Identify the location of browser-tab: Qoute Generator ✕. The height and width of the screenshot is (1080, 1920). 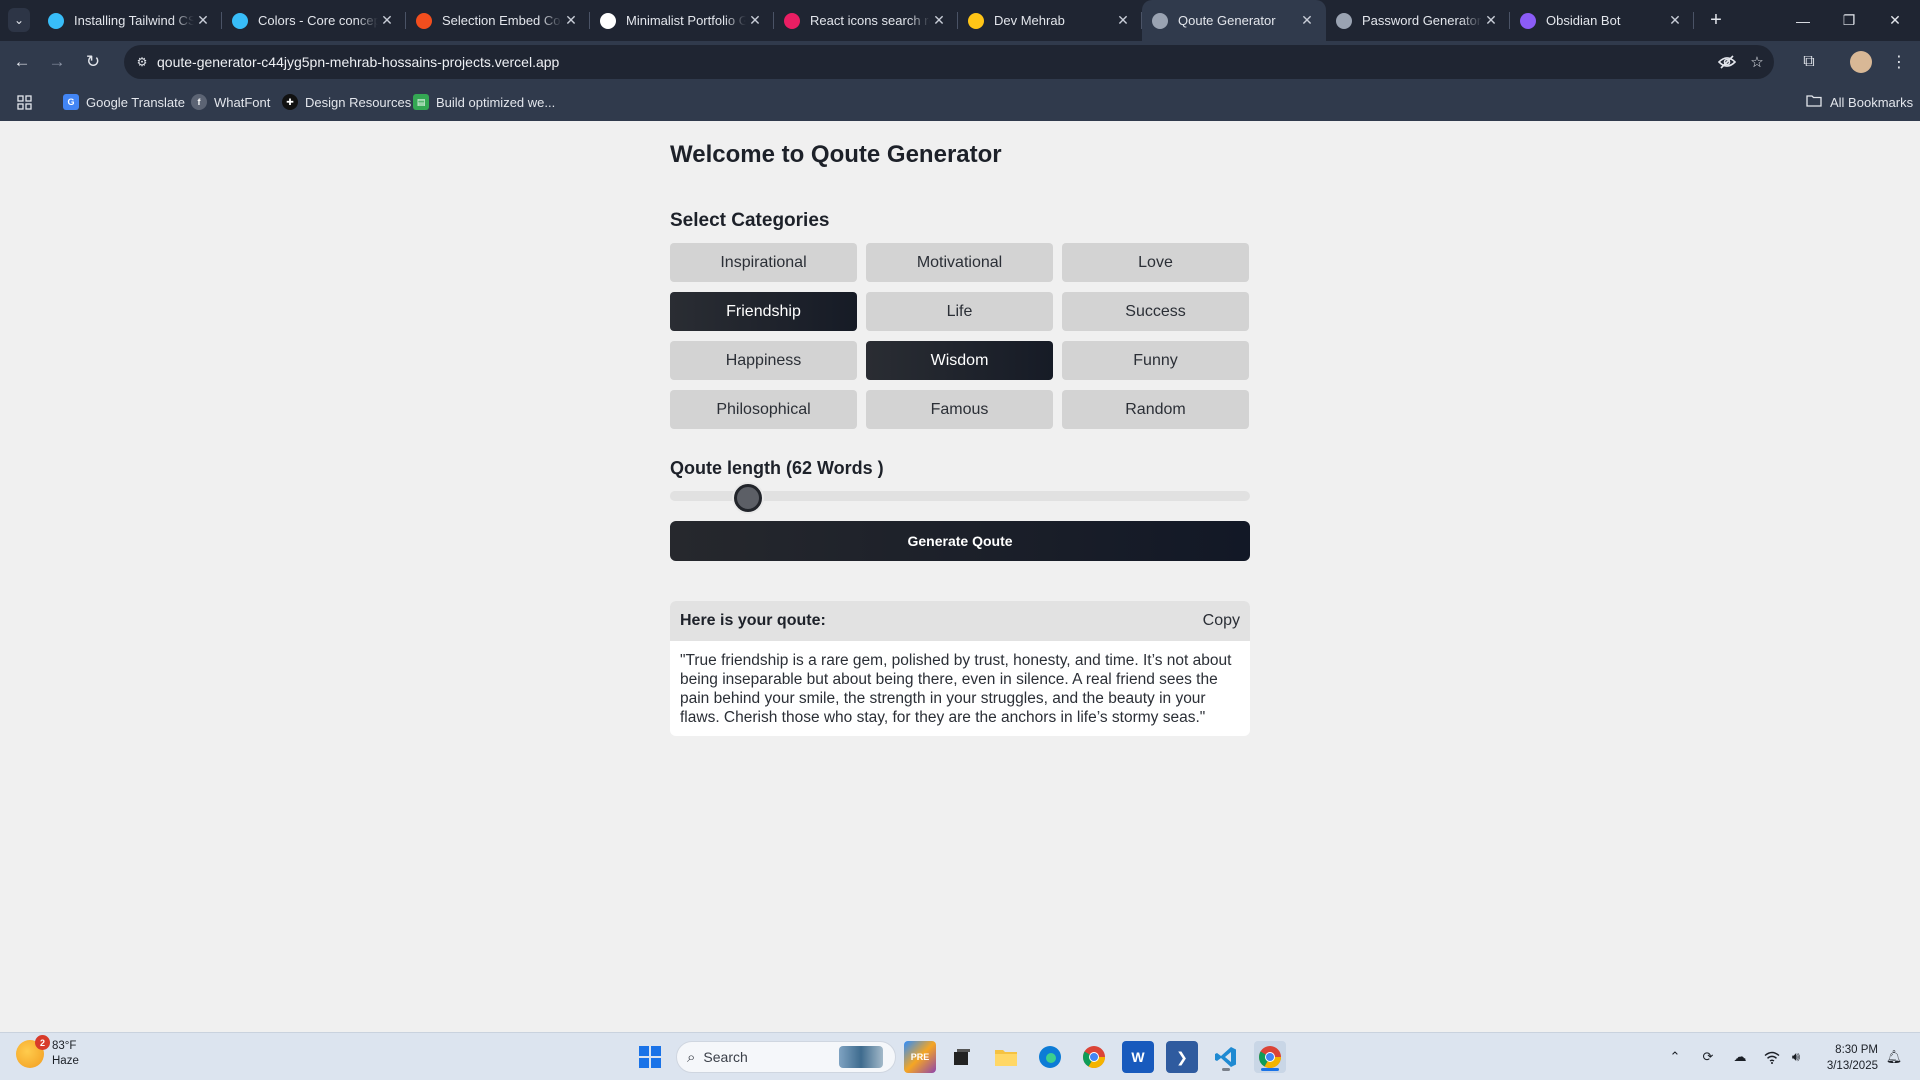
(1234, 20).